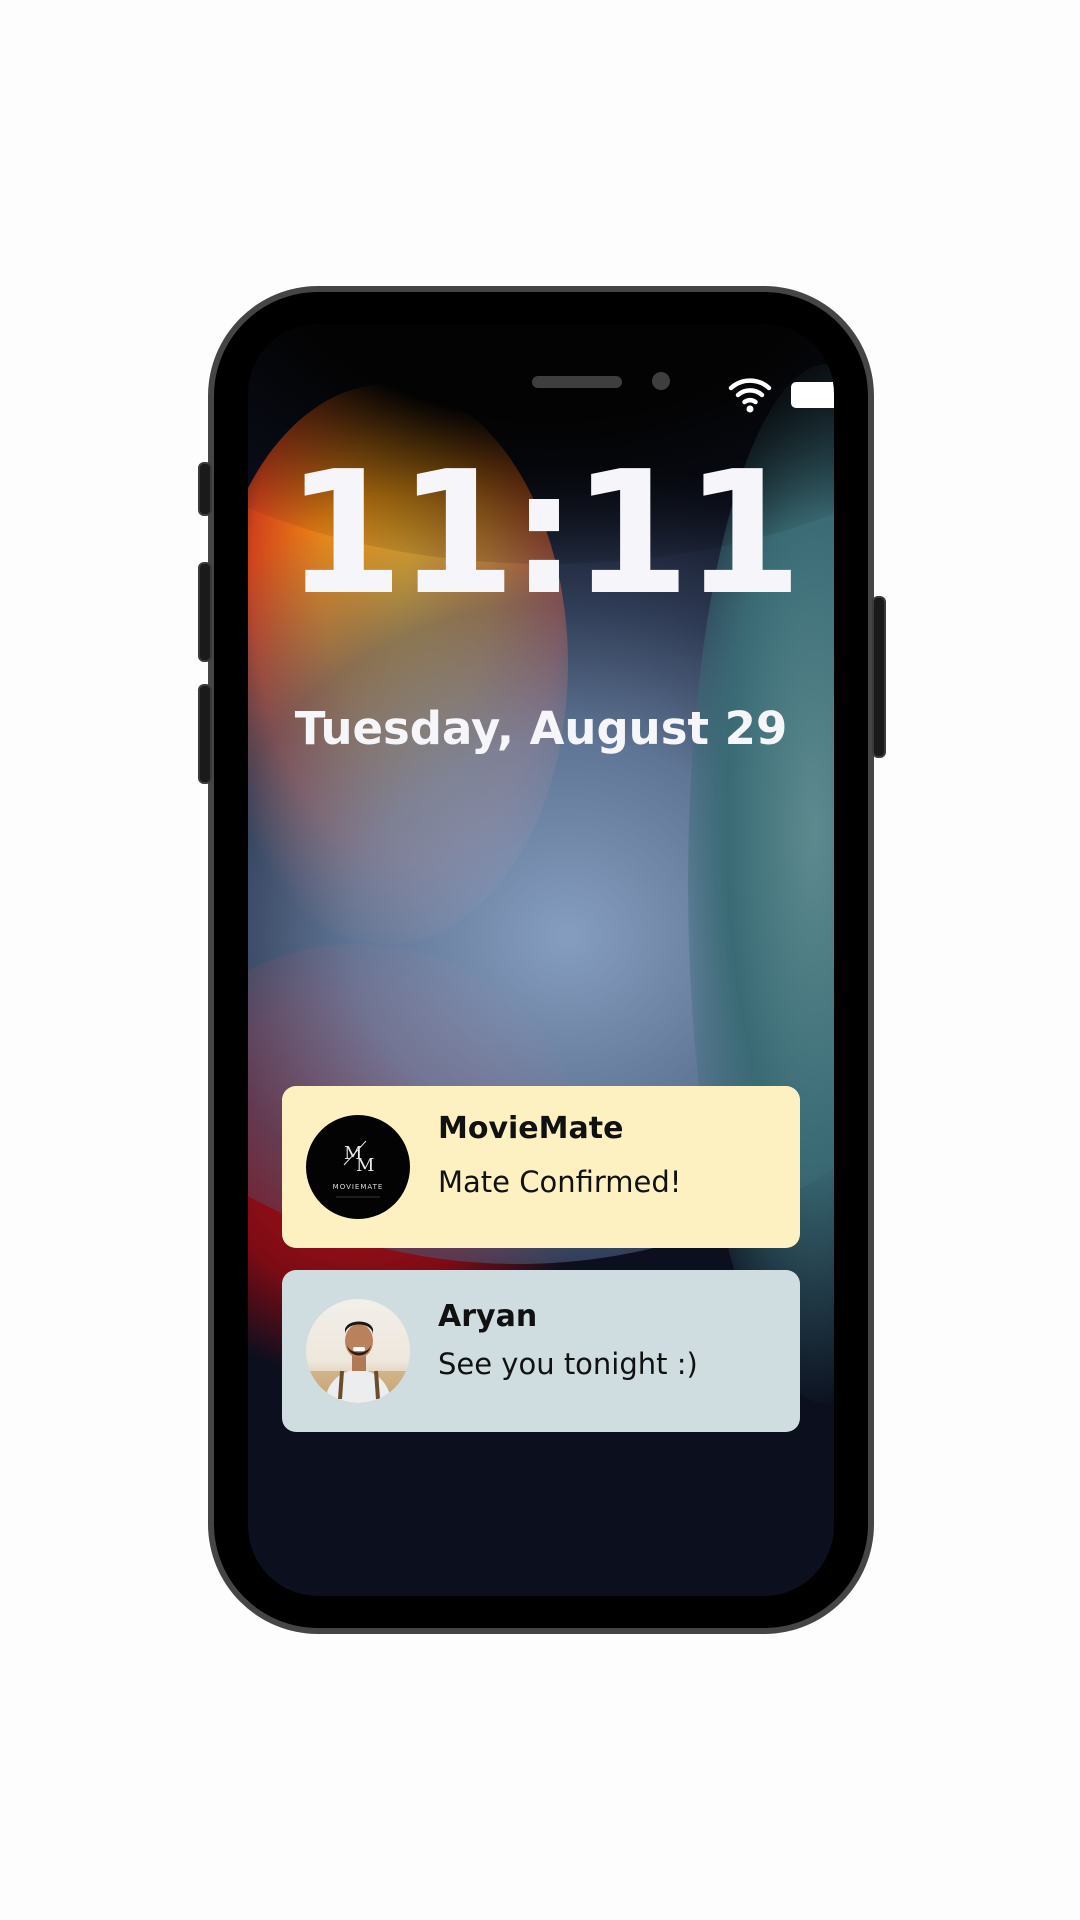  I want to click on lock-time: 11:11, so click(543, 534).